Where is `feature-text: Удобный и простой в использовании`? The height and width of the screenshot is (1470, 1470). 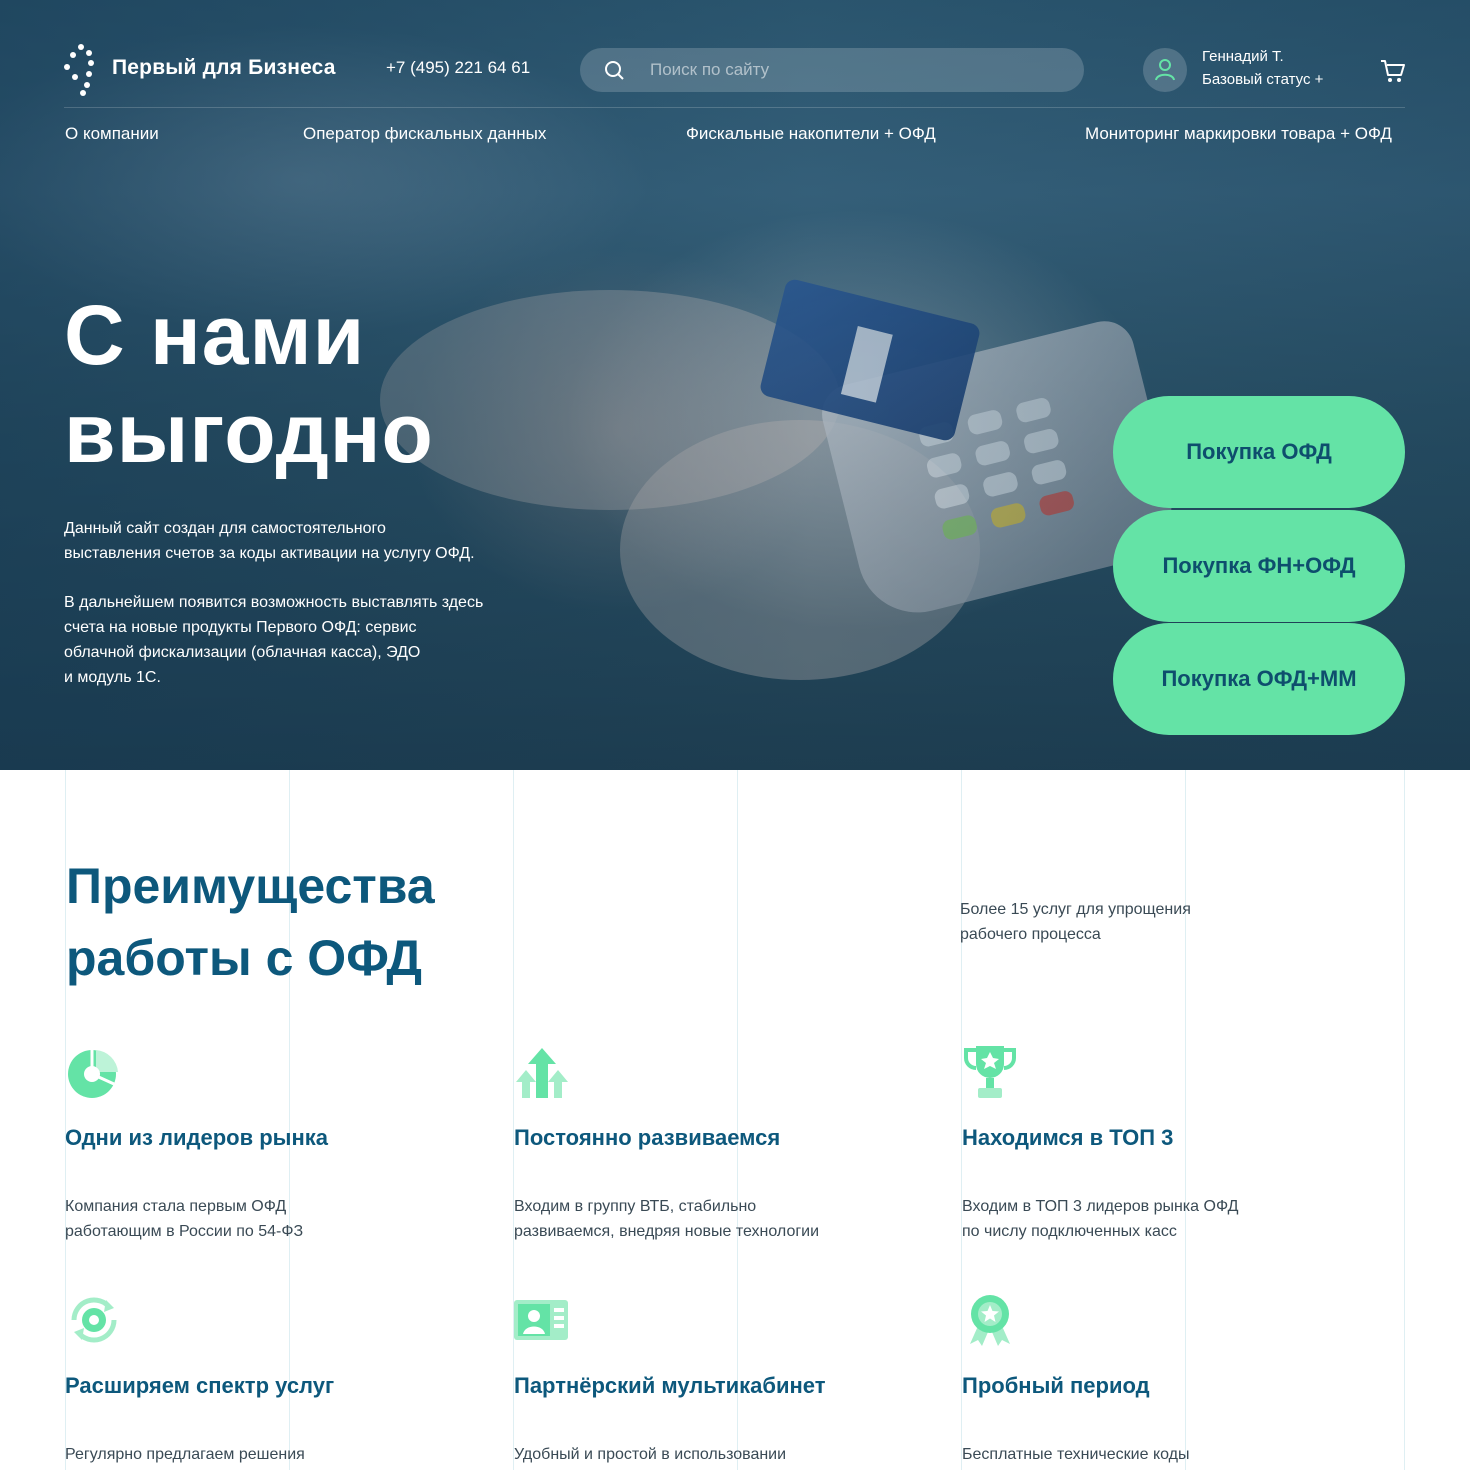 feature-text: Удобный и простой в использовании is located at coordinates (679, 1454).